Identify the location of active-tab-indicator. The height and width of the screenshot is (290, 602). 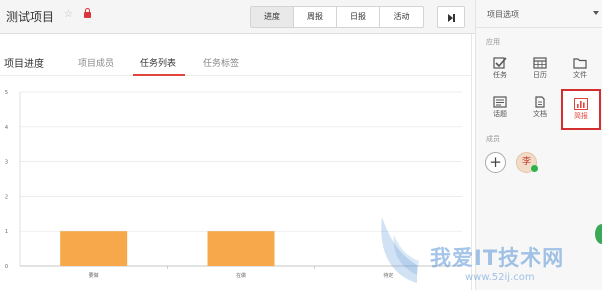
(159, 75).